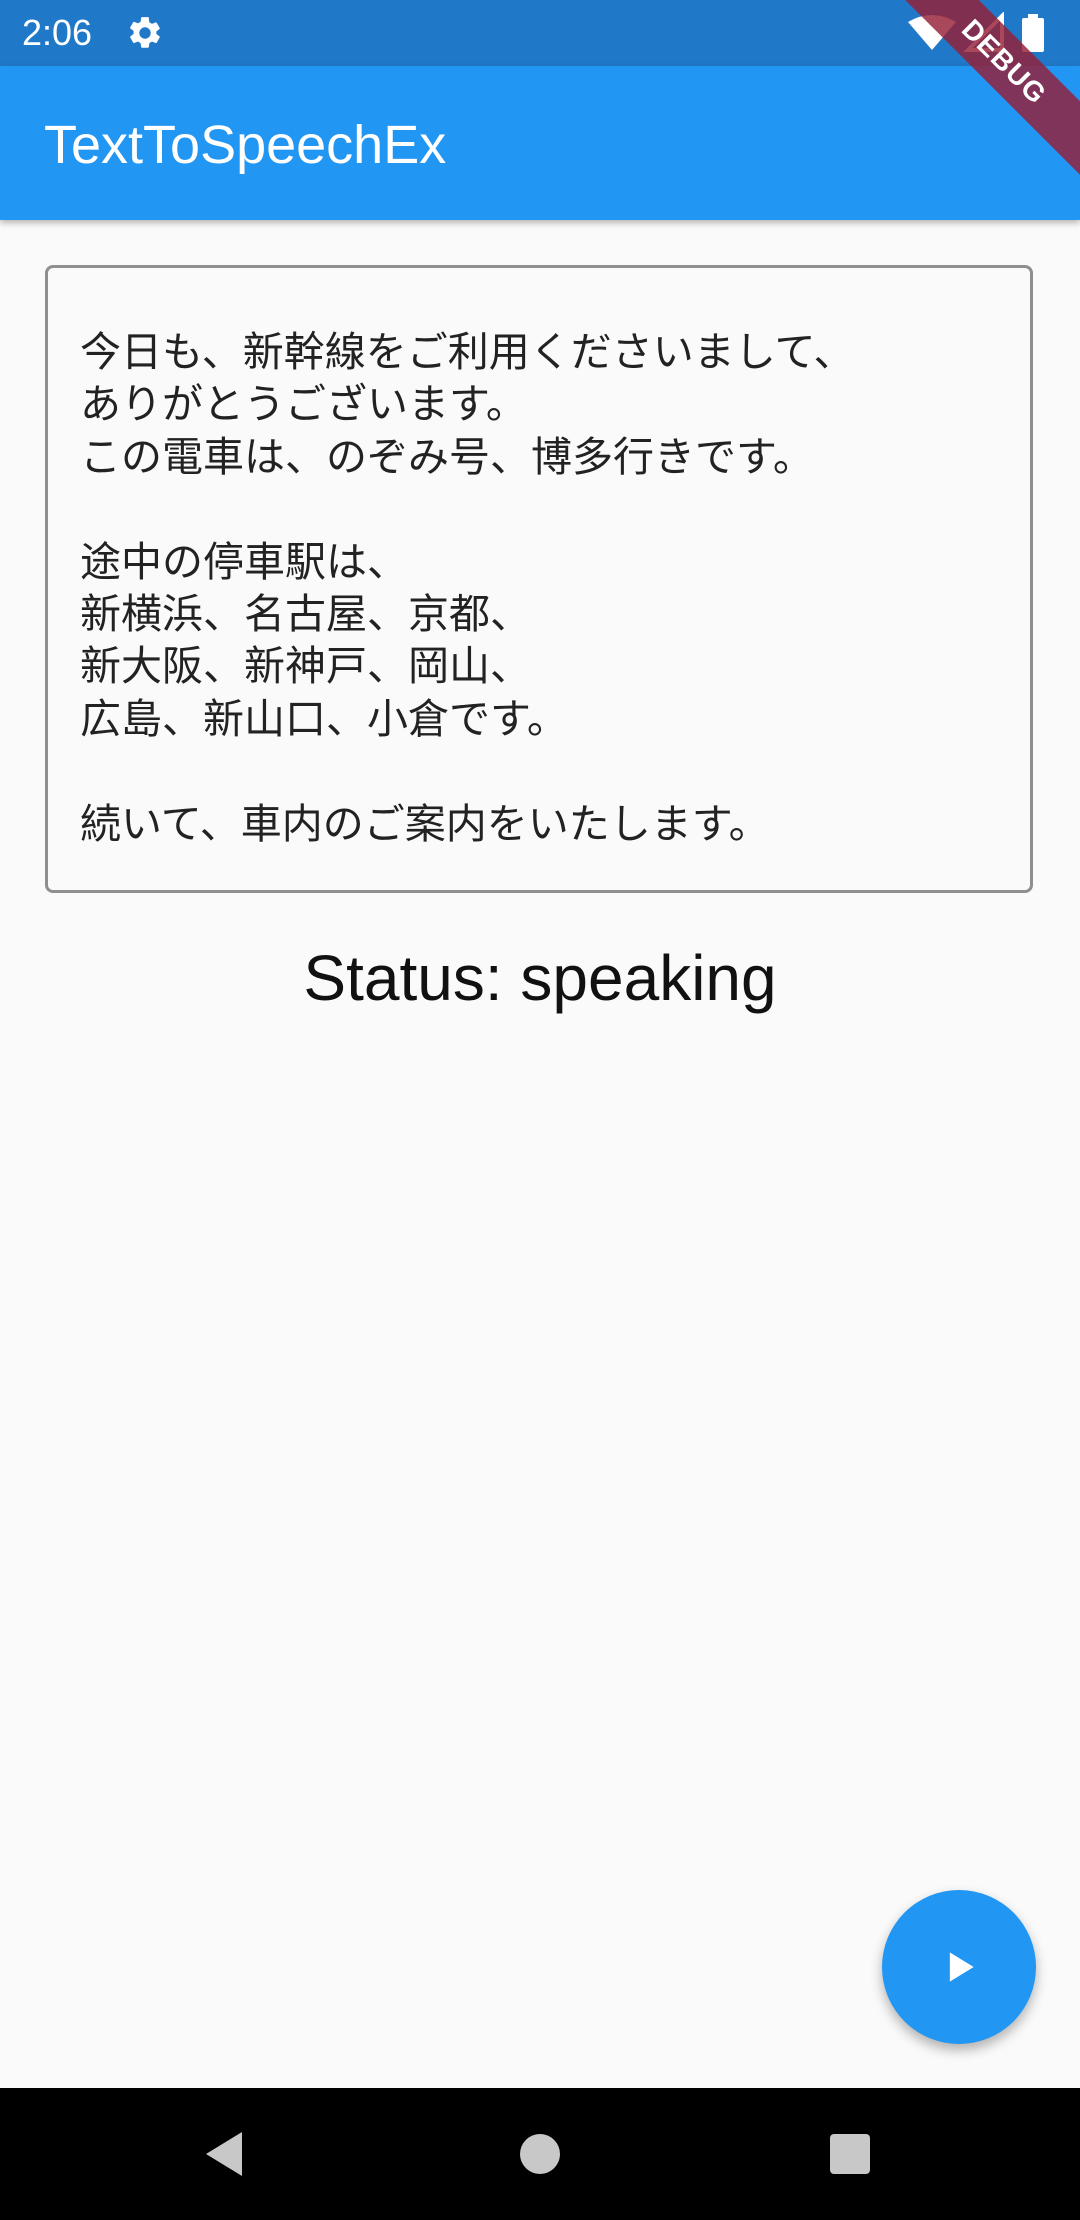  What do you see at coordinates (932, 32) in the screenshot?
I see `wifi-icon` at bounding box center [932, 32].